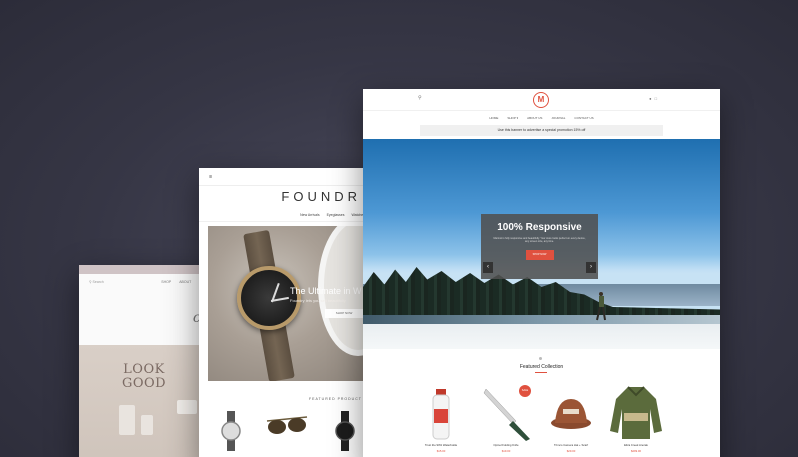 The width and height of the screenshot is (798, 457). Describe the element at coordinates (583, 118) in the screenshot. I see `nav-item-contact: CONTACT US` at that location.